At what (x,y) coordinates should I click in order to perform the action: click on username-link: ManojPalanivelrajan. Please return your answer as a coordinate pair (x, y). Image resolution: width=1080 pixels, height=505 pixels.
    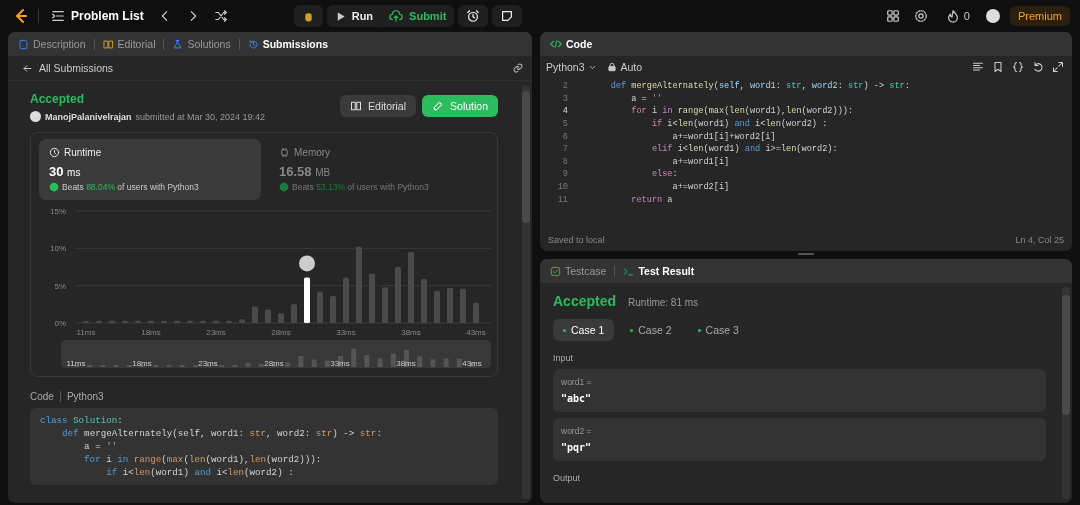
    Looking at the image, I should click on (88, 116).